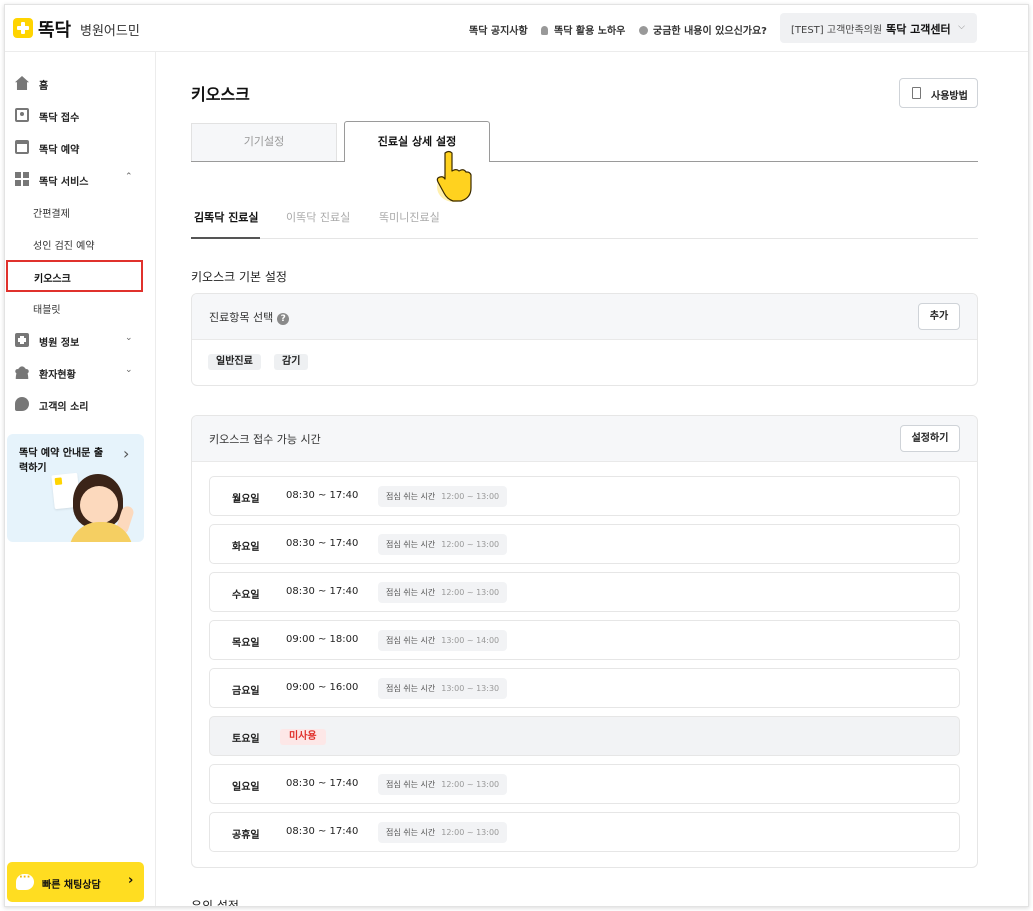 The image size is (1033, 911). Describe the element at coordinates (74, 276) in the screenshot. I see `sidebar-sub-kiosk: 키오스크` at that location.